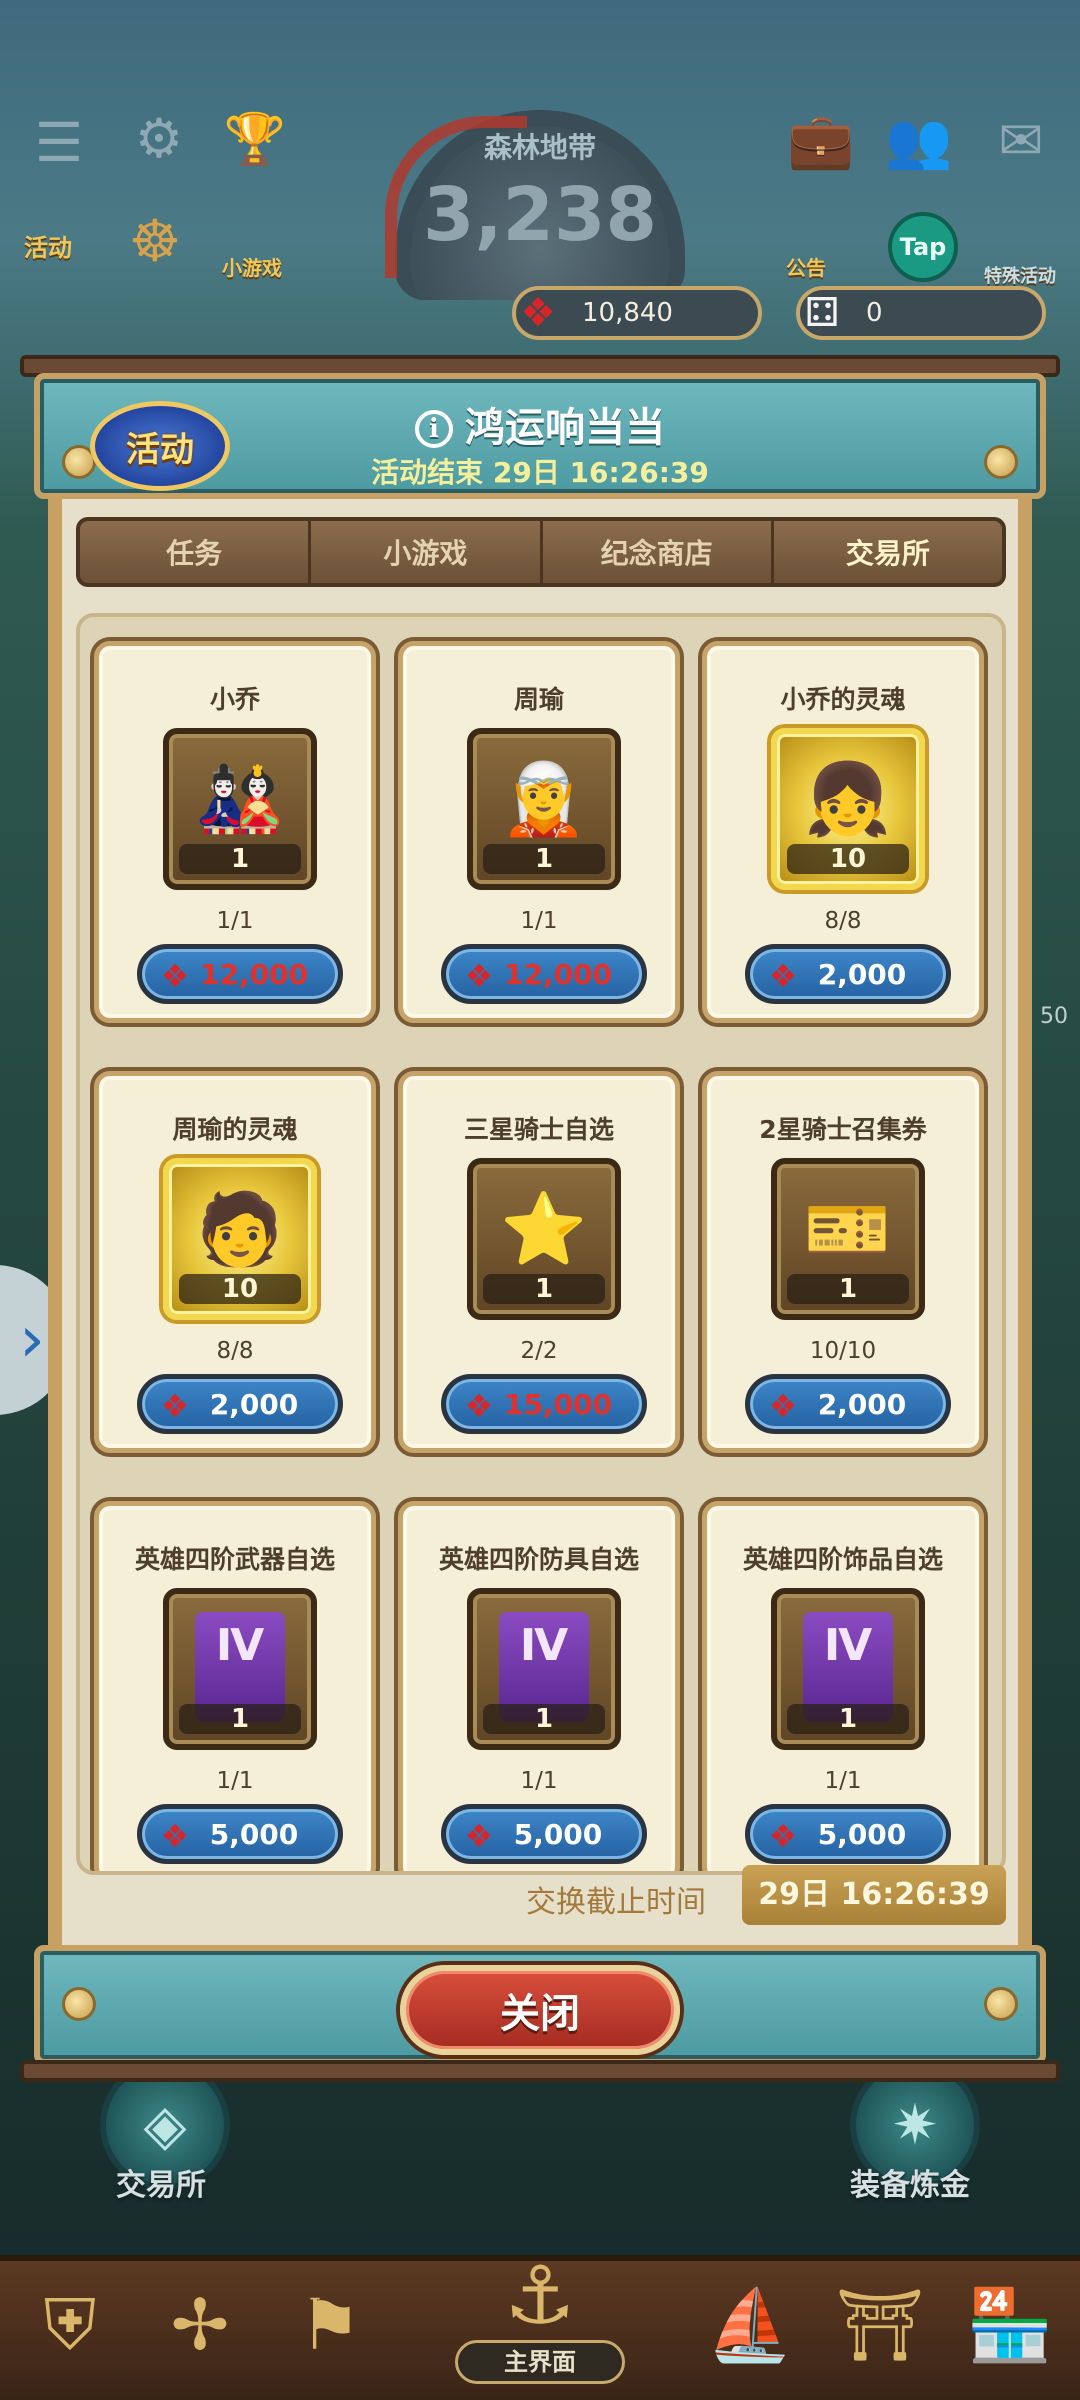 The height and width of the screenshot is (2400, 1080). What do you see at coordinates (880, 2325) in the screenshot?
I see `nav-gate-icon: ⛩` at bounding box center [880, 2325].